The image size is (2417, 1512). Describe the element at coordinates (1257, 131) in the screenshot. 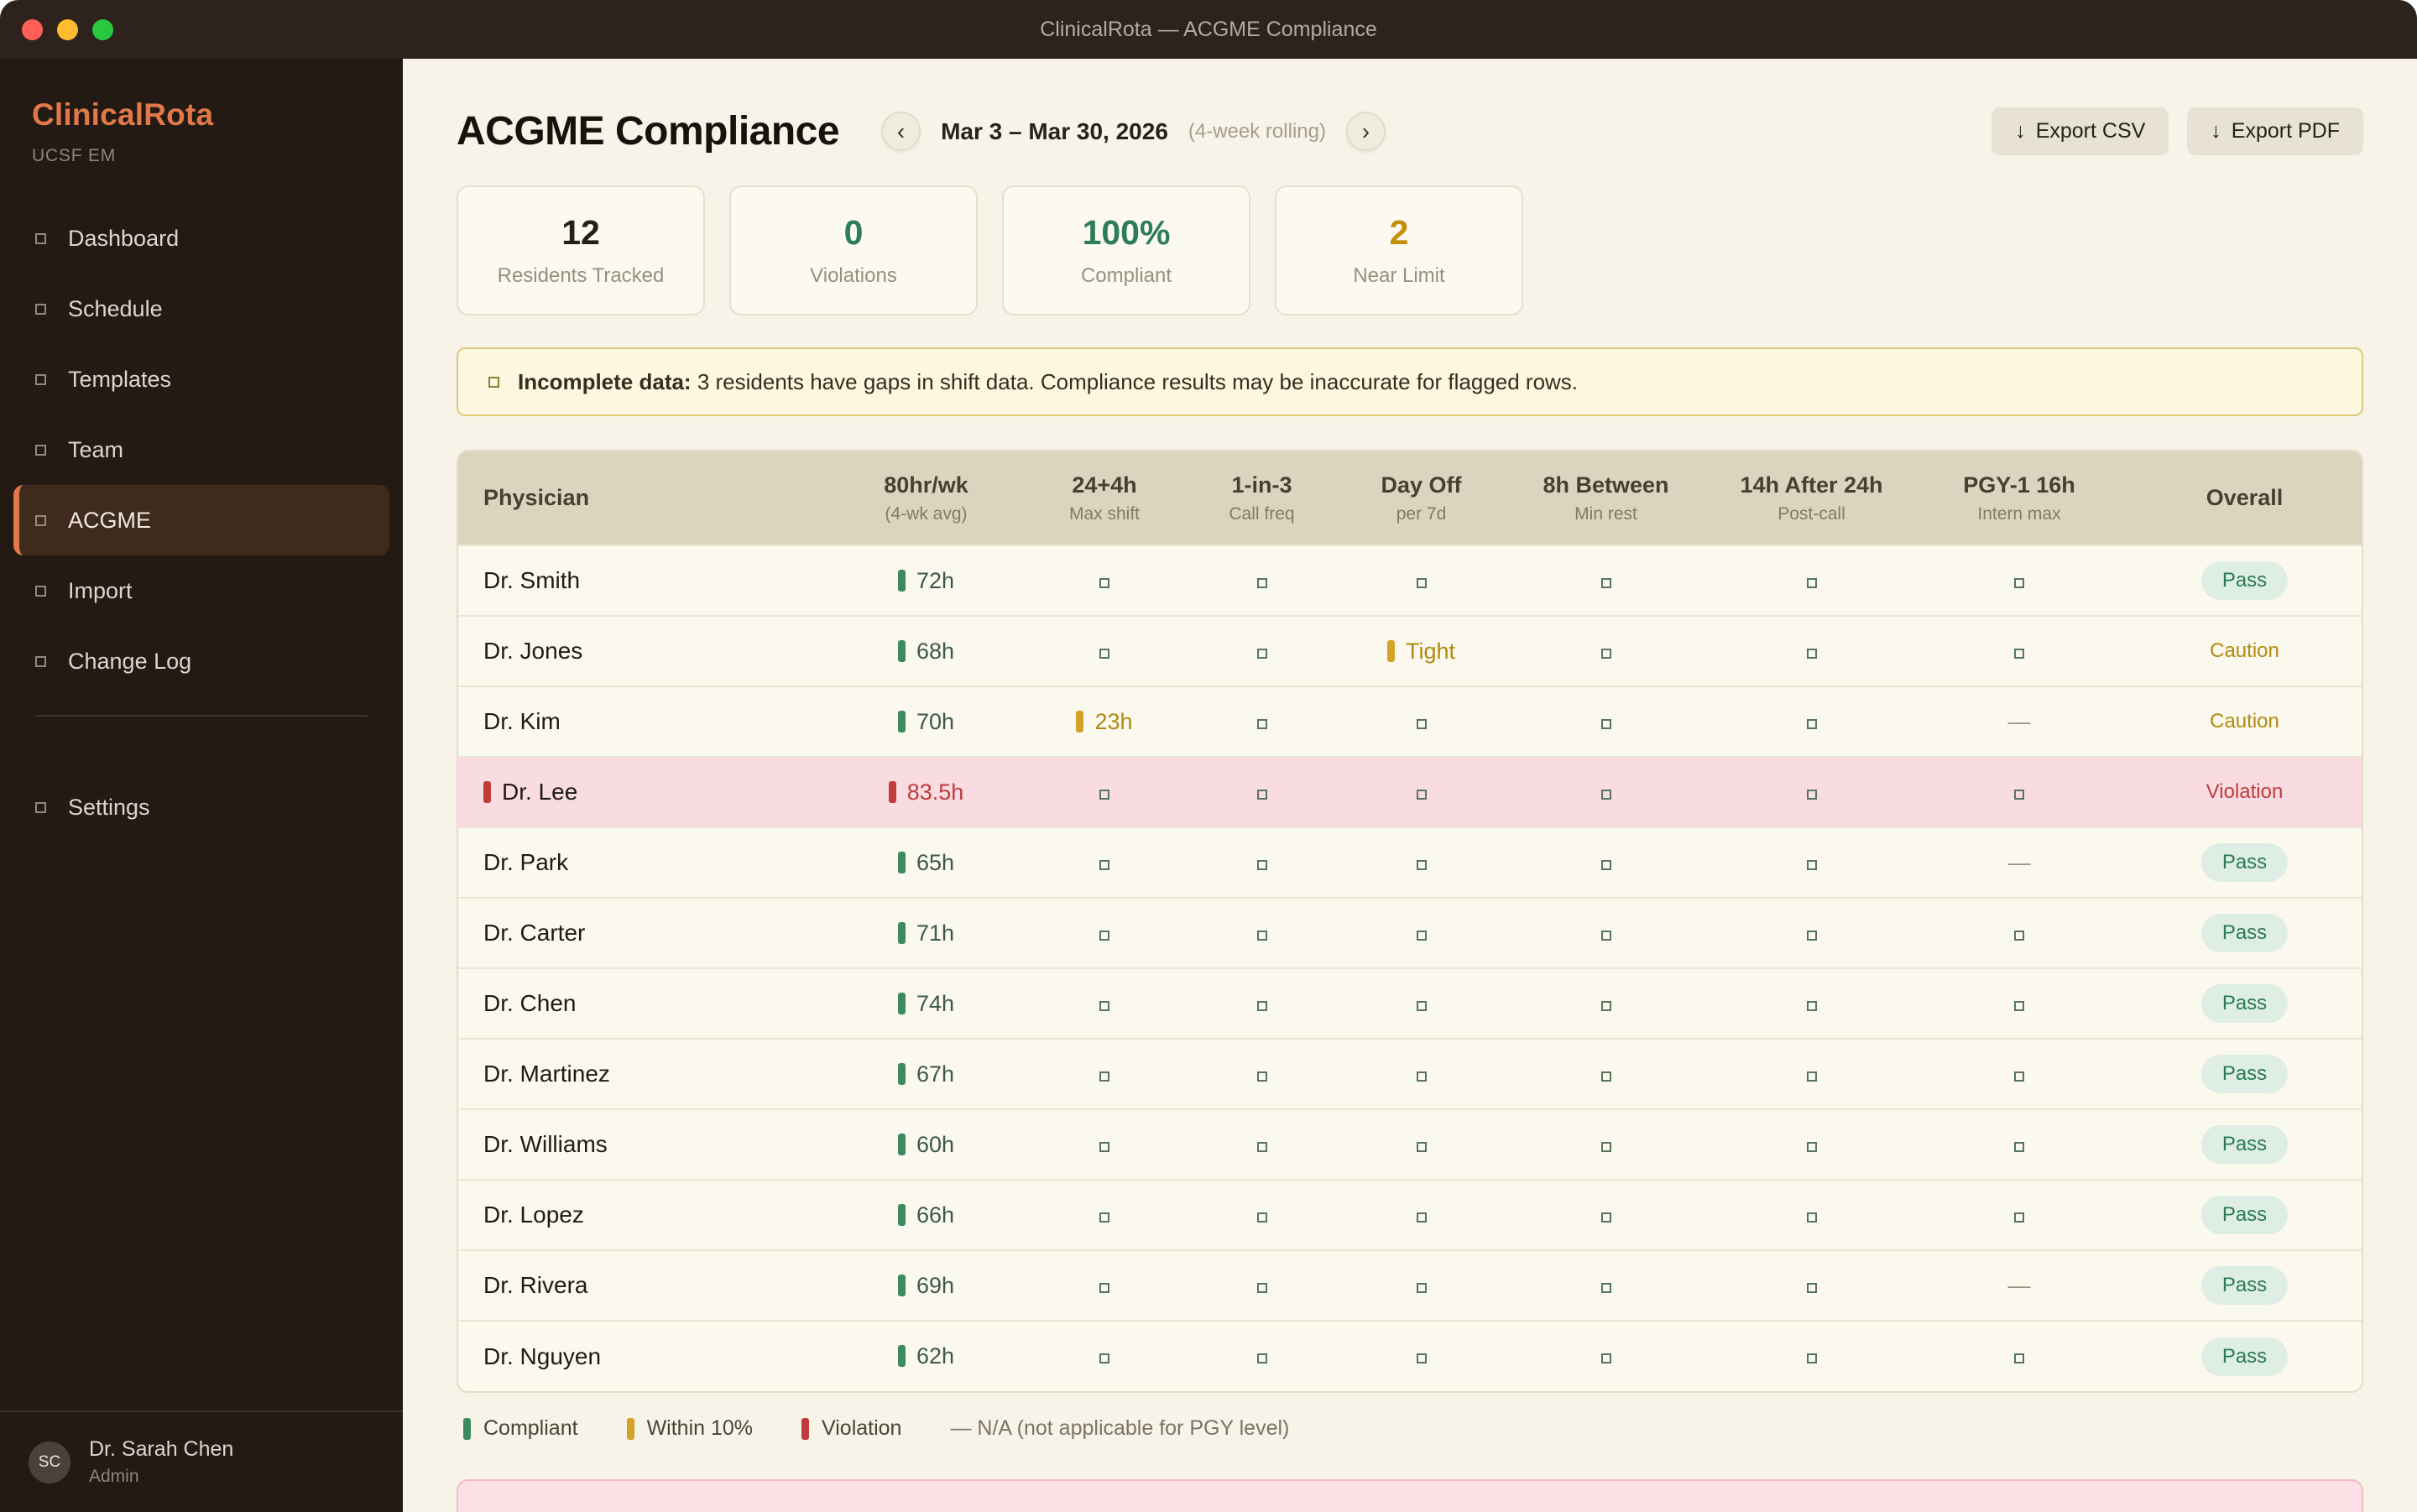

I see `date-range-note: (4-week rolling)` at that location.